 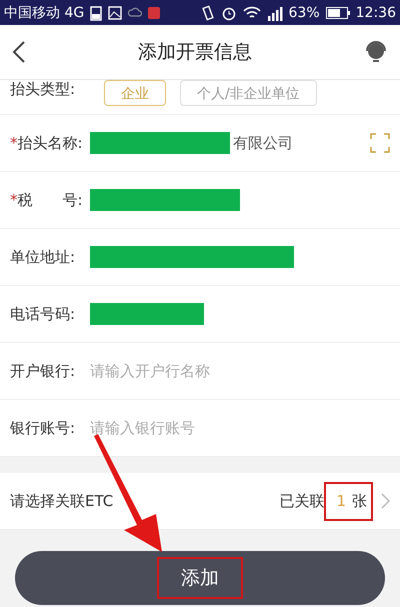 I want to click on cloud-icon, so click(x=135, y=12).